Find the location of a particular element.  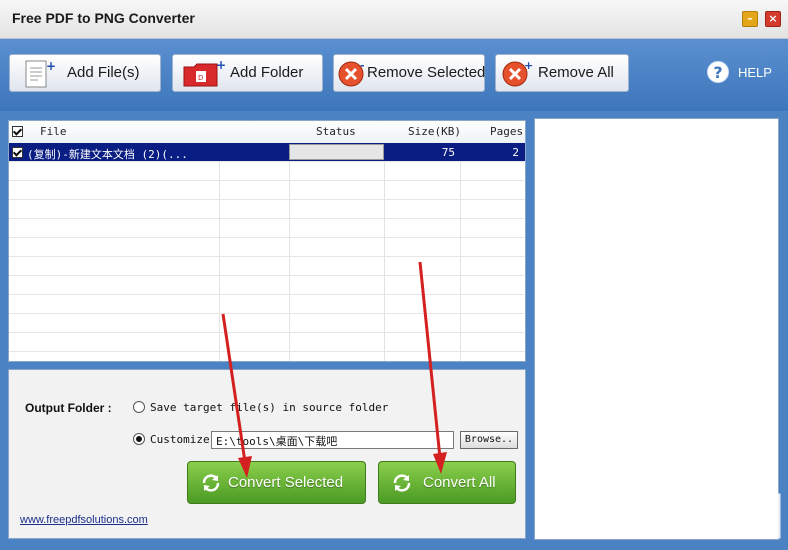

add-files-button: + Add File(s) is located at coordinates (85, 73).